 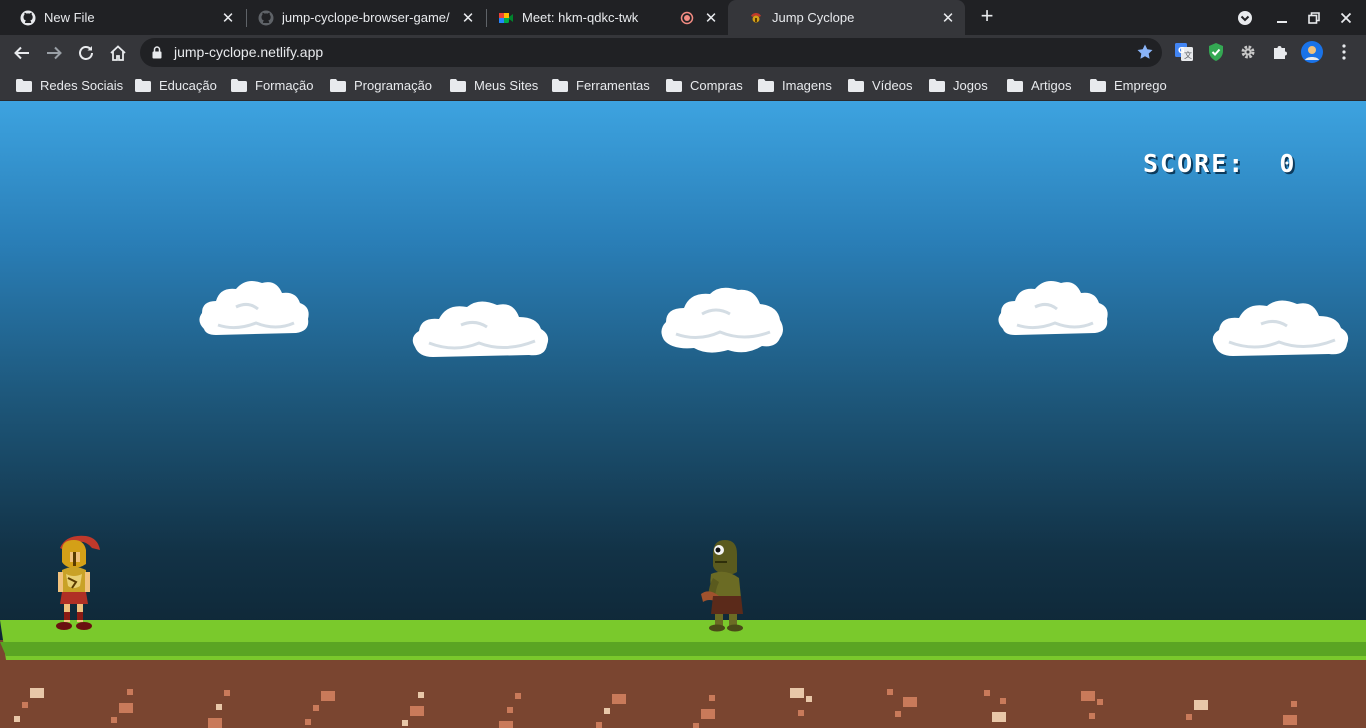 I want to click on bookmark-label: Meus Sites, so click(x=506, y=85).